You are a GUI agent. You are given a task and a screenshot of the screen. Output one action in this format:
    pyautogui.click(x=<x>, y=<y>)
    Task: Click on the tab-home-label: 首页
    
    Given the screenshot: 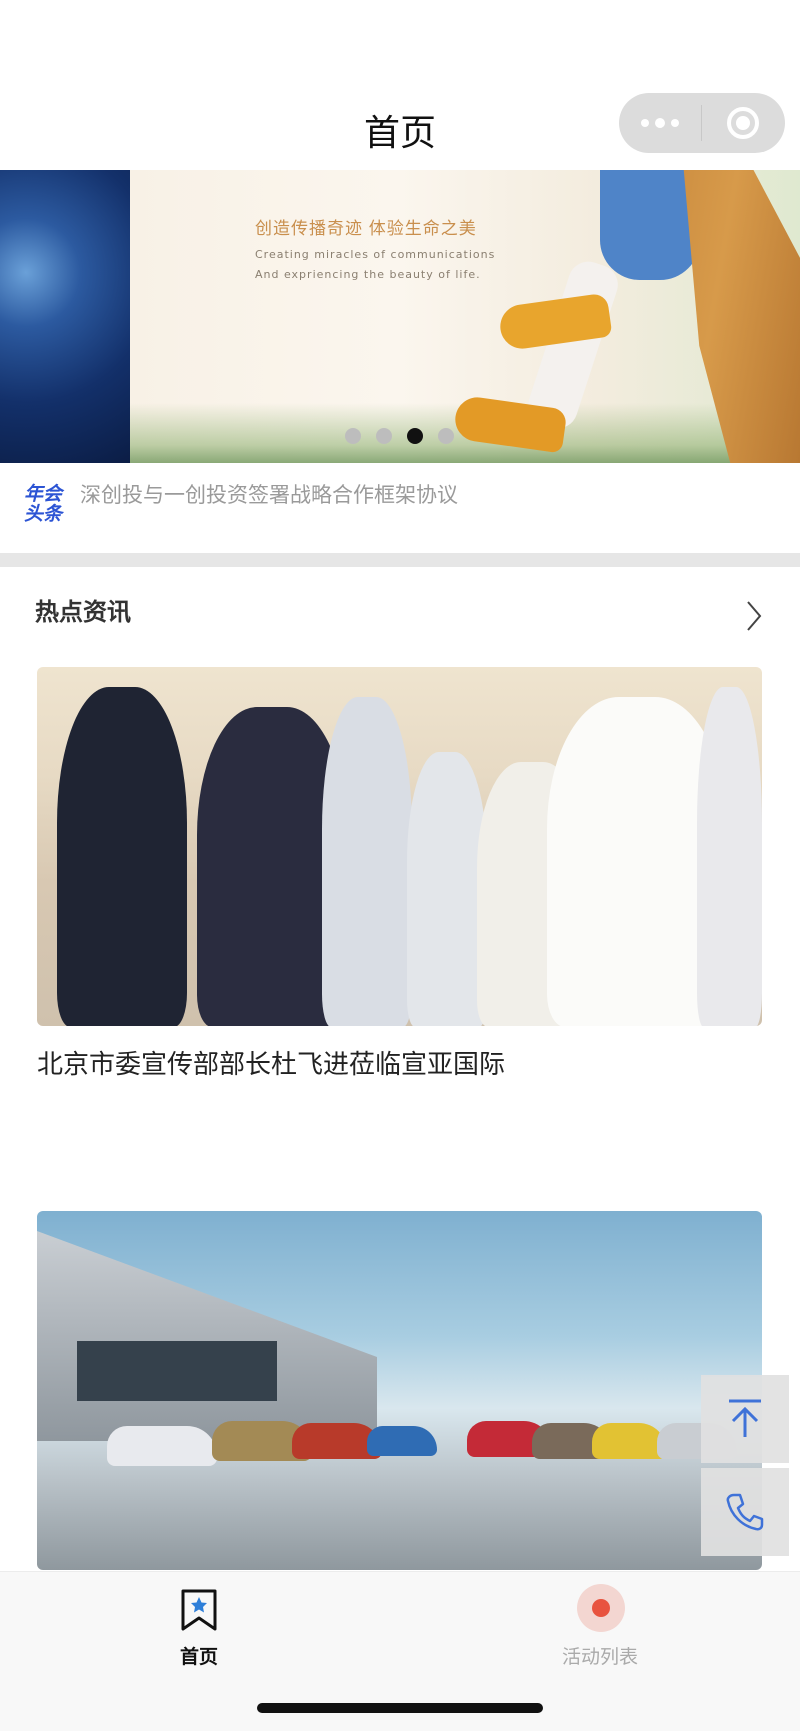 What is the action you would take?
    pyautogui.click(x=198, y=1657)
    